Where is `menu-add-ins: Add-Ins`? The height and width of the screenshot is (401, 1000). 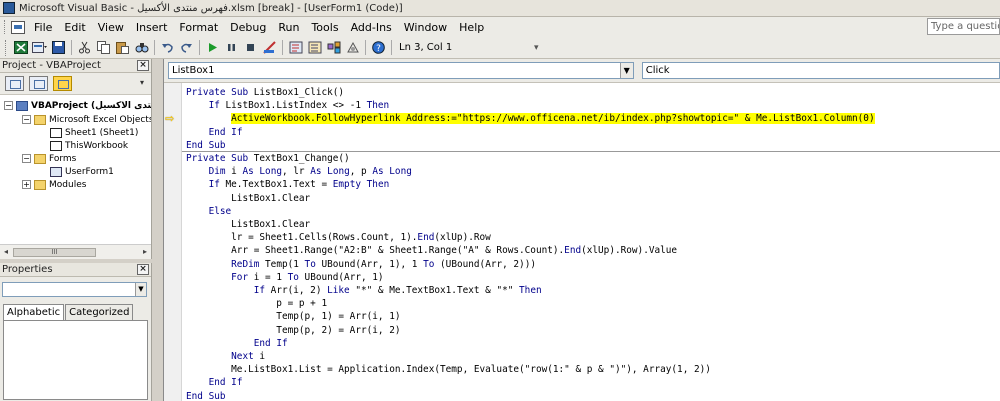 menu-add-ins: Add-Ins is located at coordinates (372, 27).